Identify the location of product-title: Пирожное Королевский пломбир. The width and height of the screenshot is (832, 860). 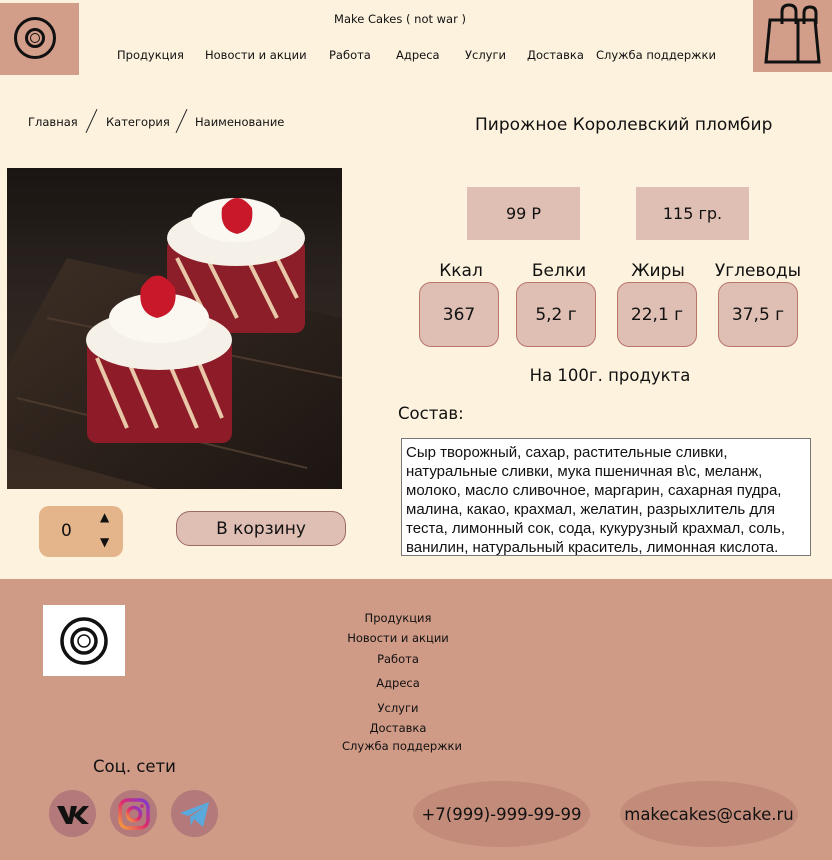
(624, 125).